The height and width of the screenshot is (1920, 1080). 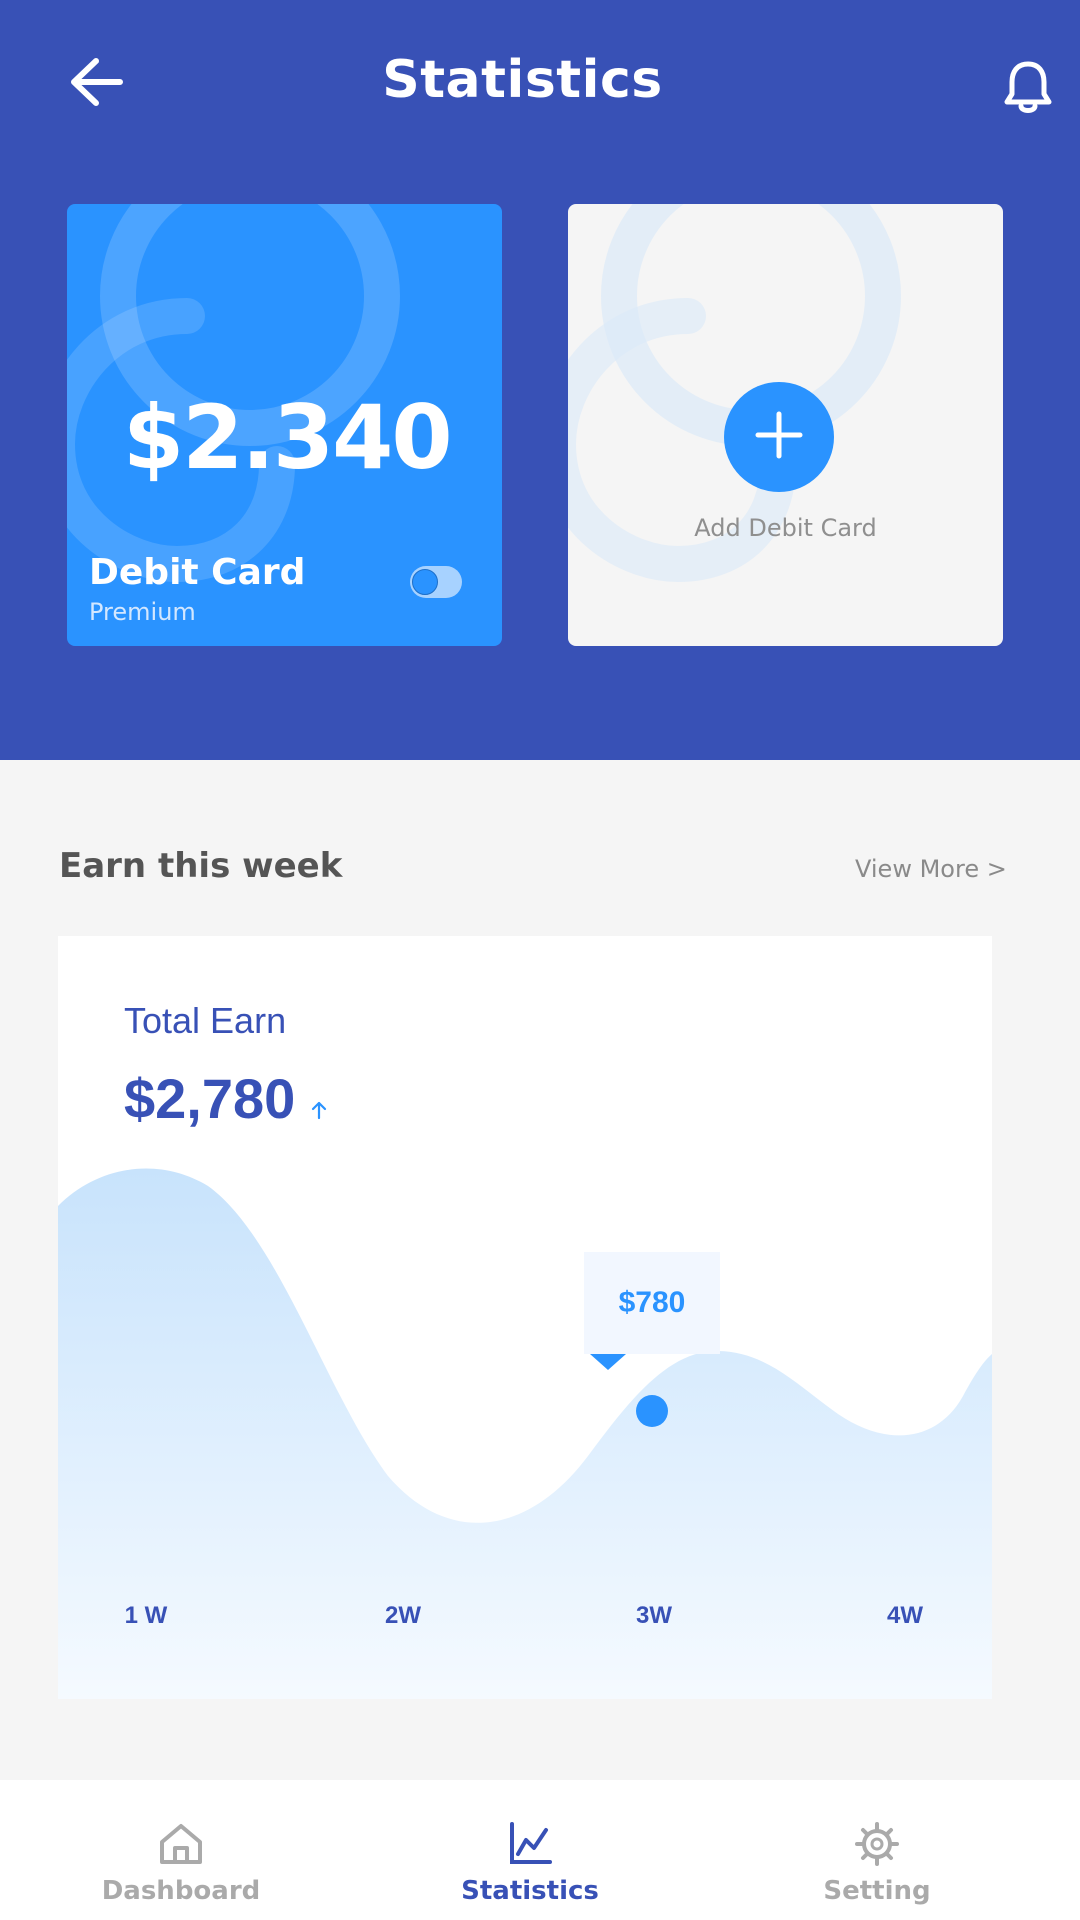 What do you see at coordinates (403, 1615) in the screenshot?
I see `x-axis-label: 2W` at bounding box center [403, 1615].